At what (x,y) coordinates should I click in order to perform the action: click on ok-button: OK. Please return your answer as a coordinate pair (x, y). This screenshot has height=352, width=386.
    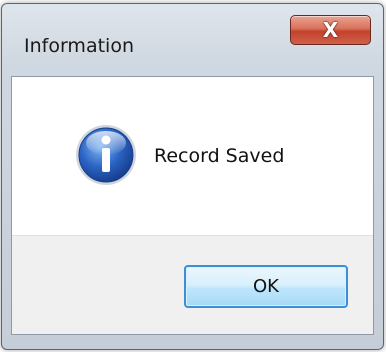
    Looking at the image, I should click on (266, 286).